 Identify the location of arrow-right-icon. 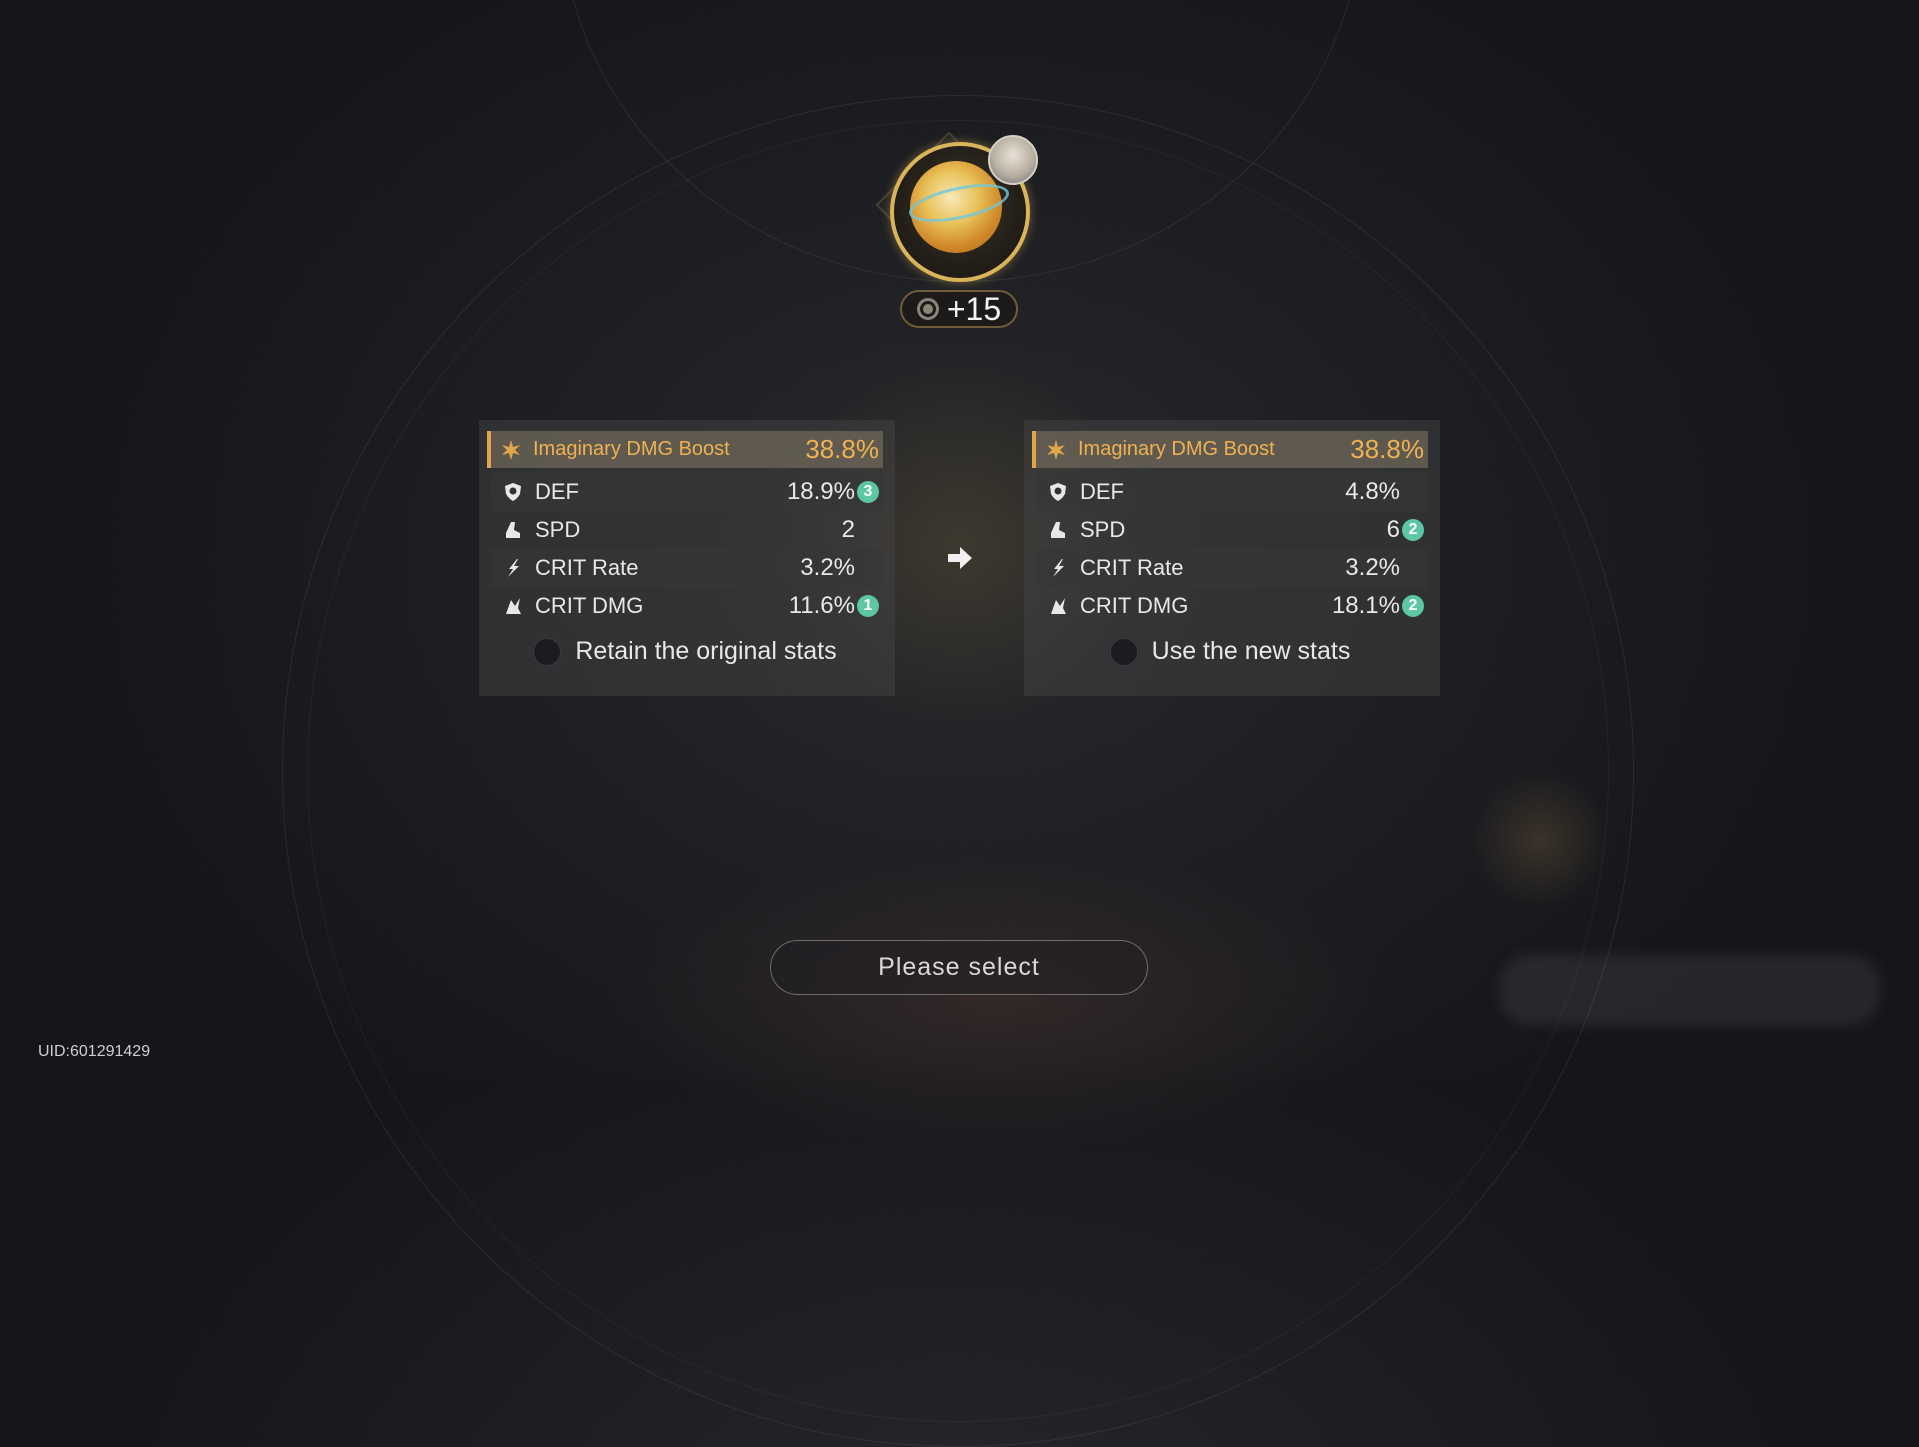
(960, 558).